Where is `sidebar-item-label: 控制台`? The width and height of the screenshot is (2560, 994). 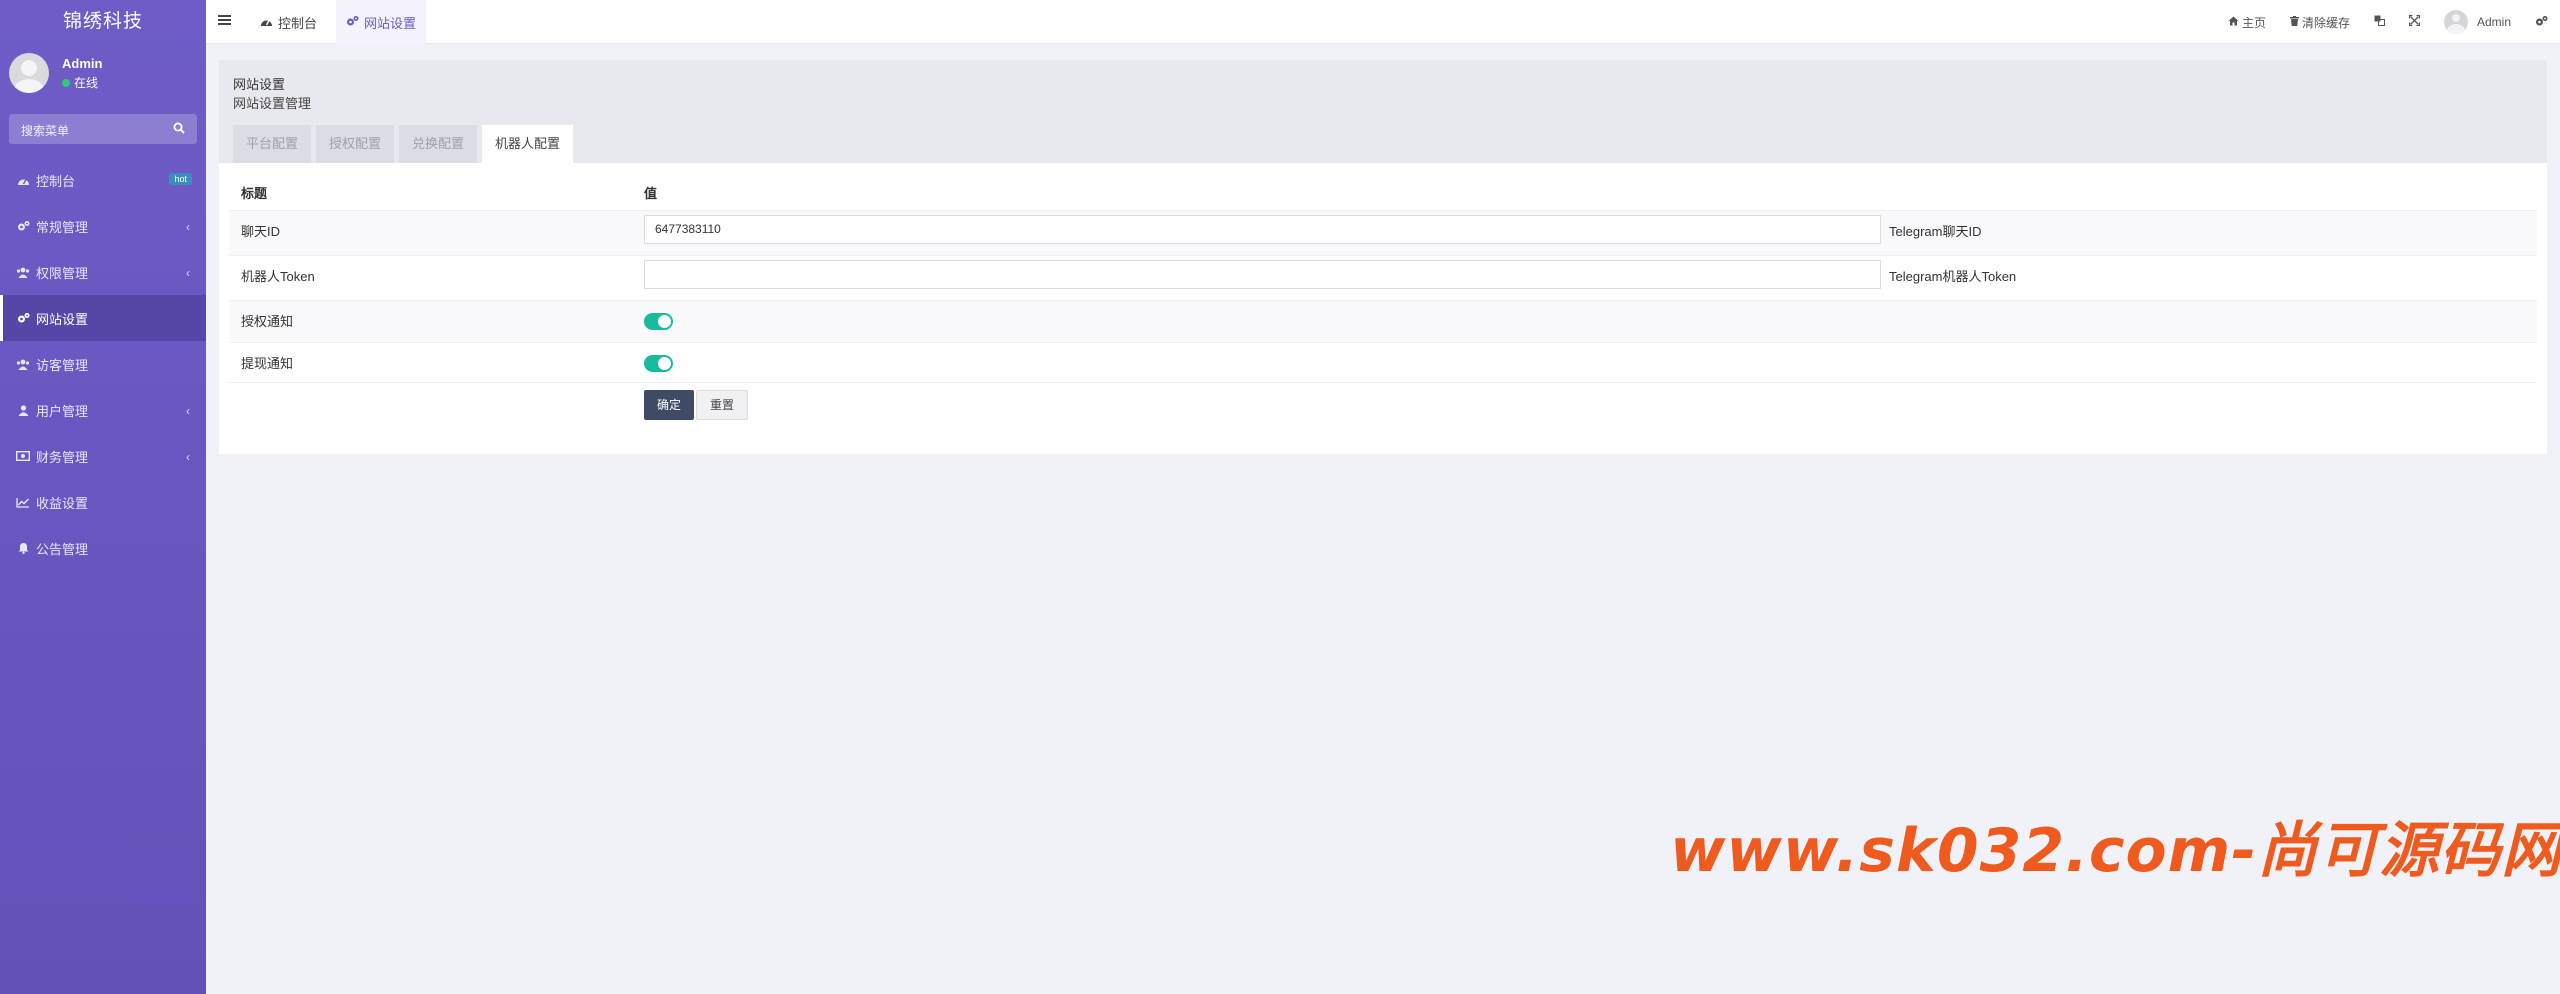
sidebar-item-label: 控制台 is located at coordinates (56, 181).